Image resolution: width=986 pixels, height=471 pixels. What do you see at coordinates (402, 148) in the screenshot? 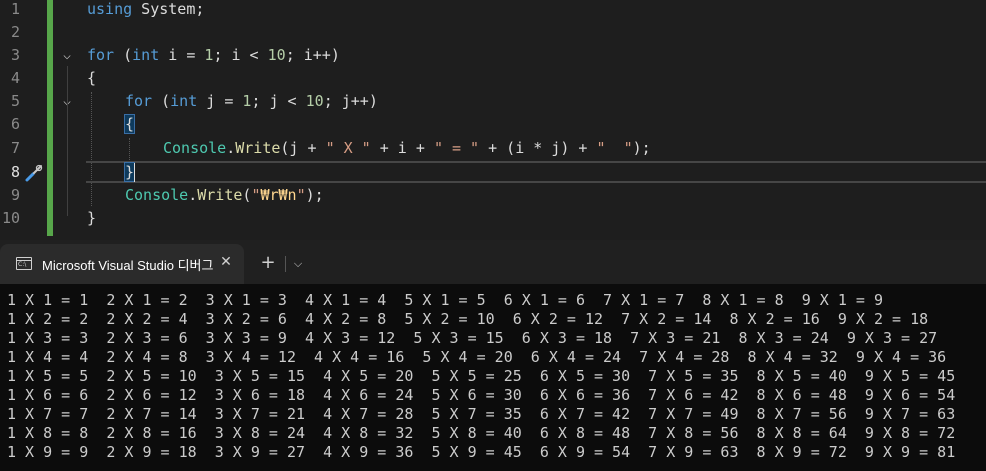
I see `code-text: + i +` at bounding box center [402, 148].